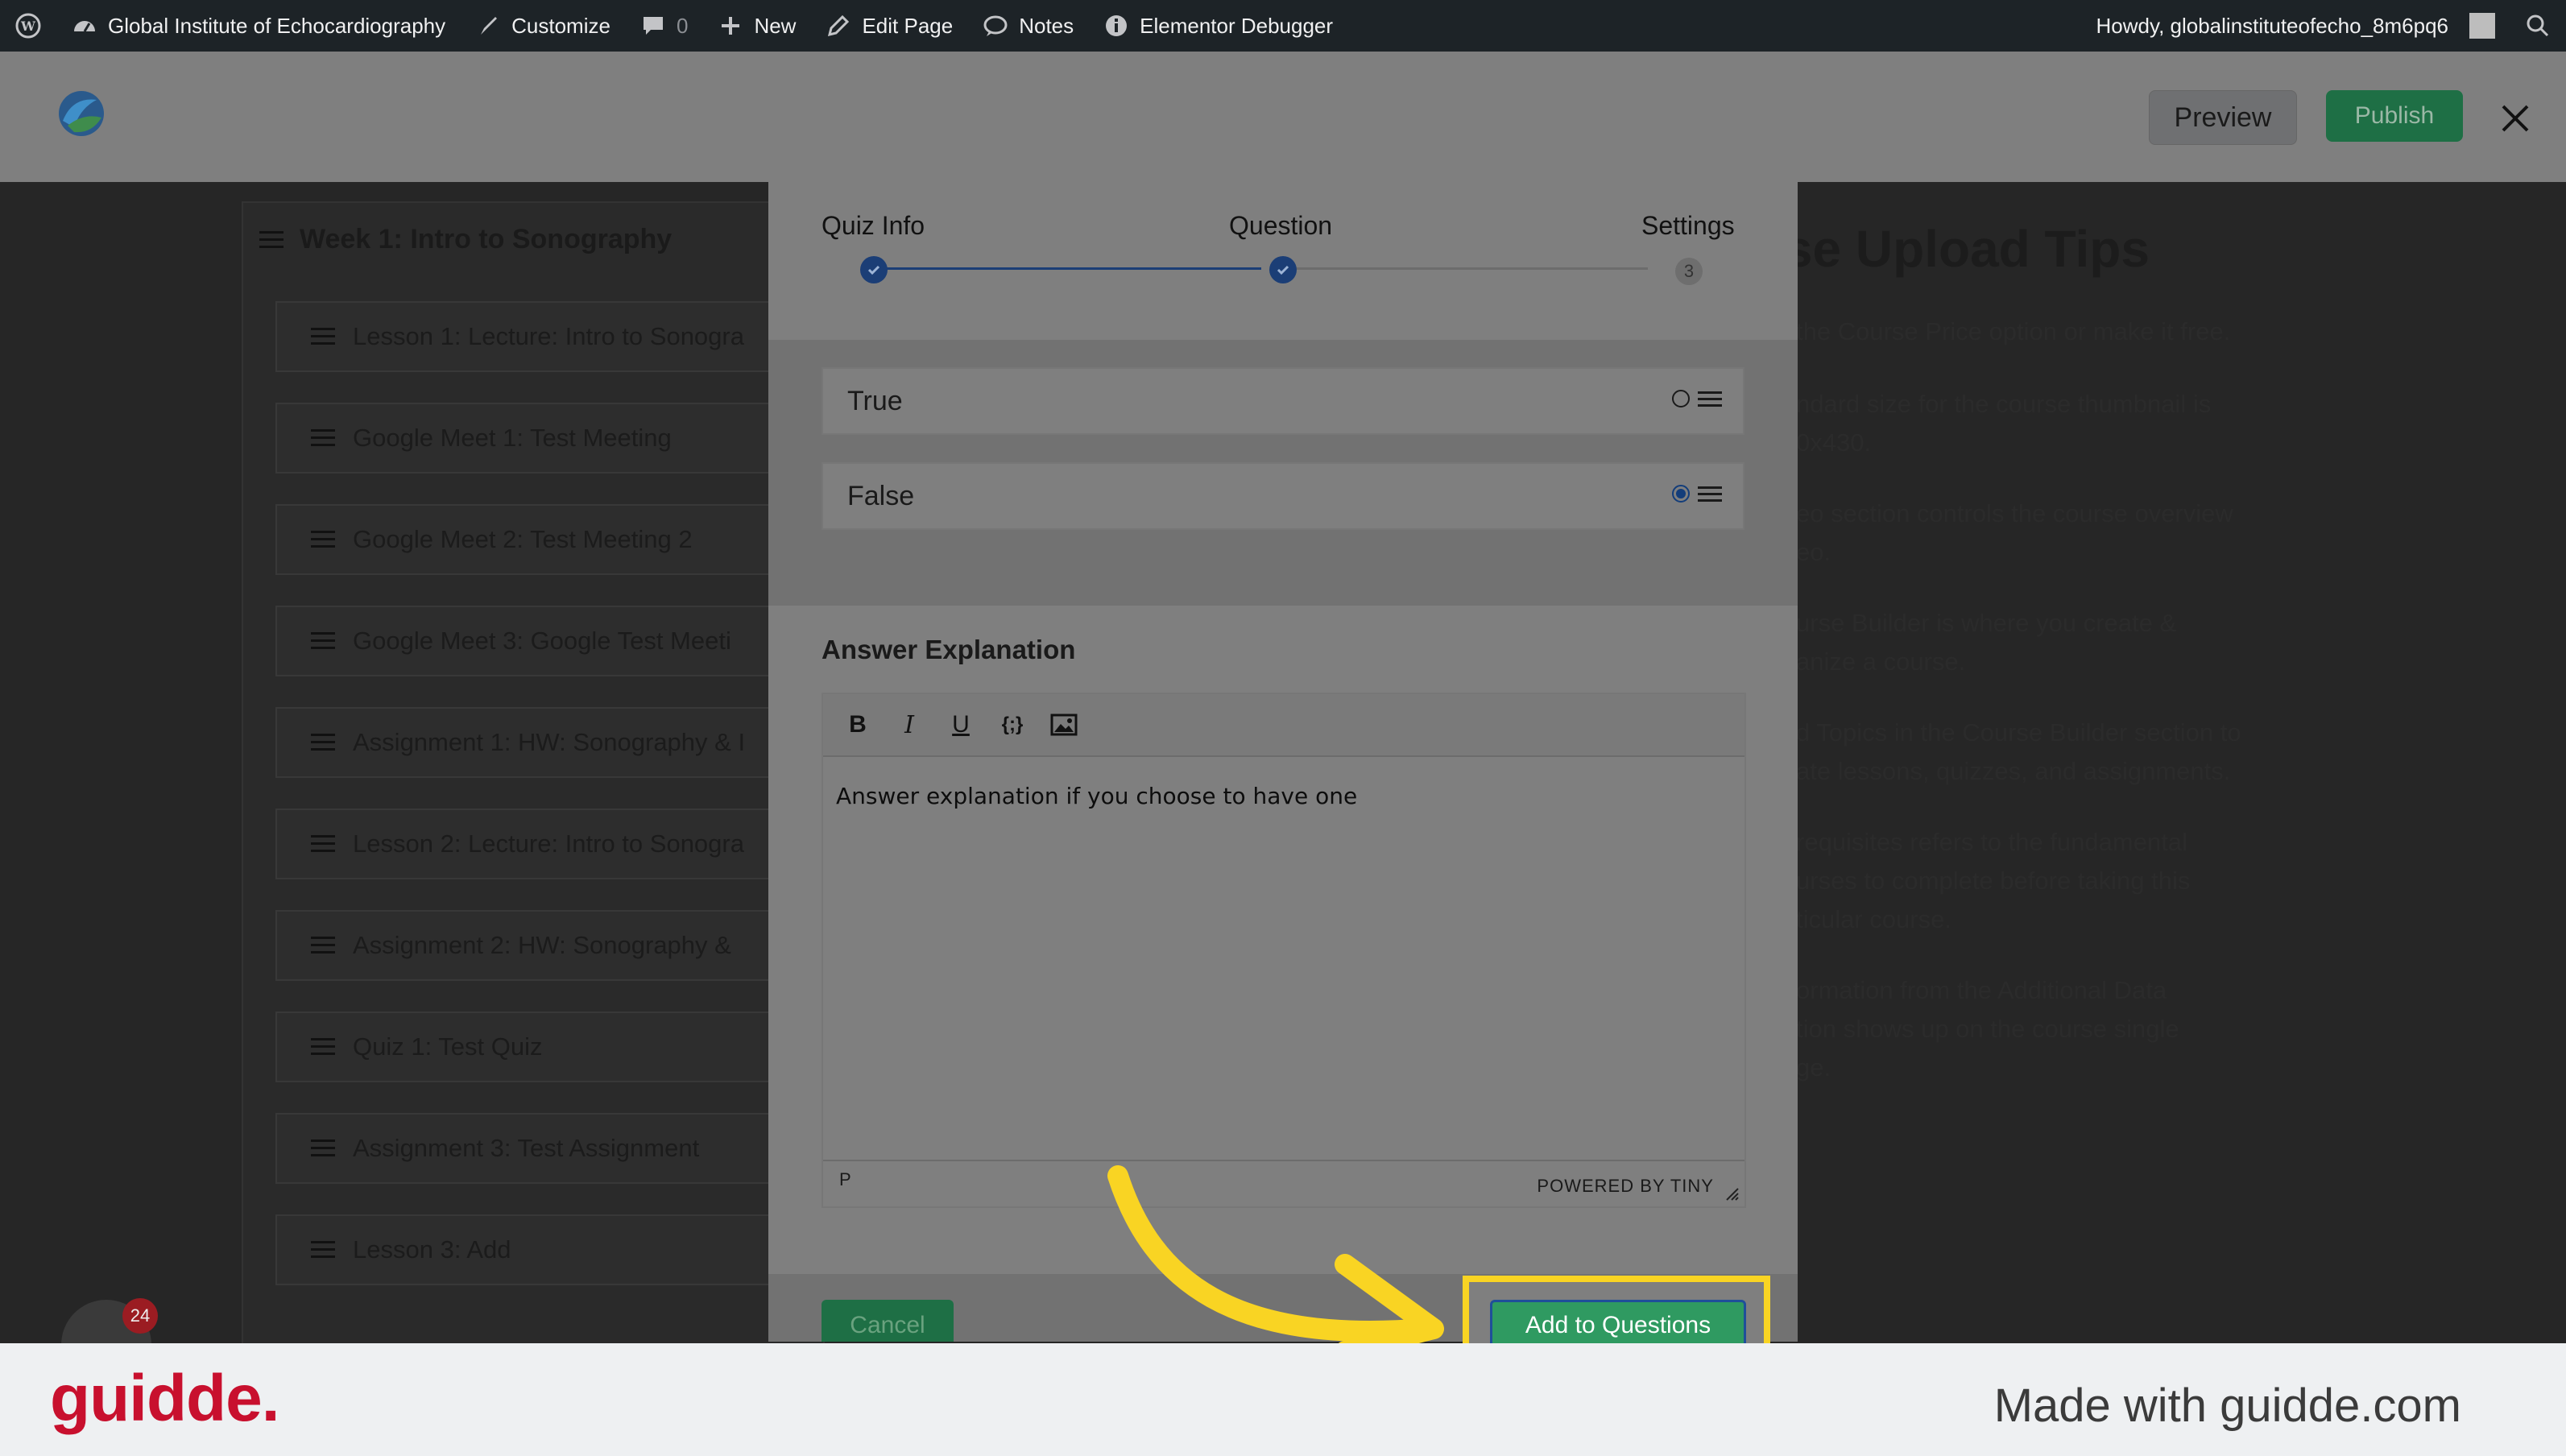  What do you see at coordinates (875, 400) in the screenshot?
I see `answer-label: True` at bounding box center [875, 400].